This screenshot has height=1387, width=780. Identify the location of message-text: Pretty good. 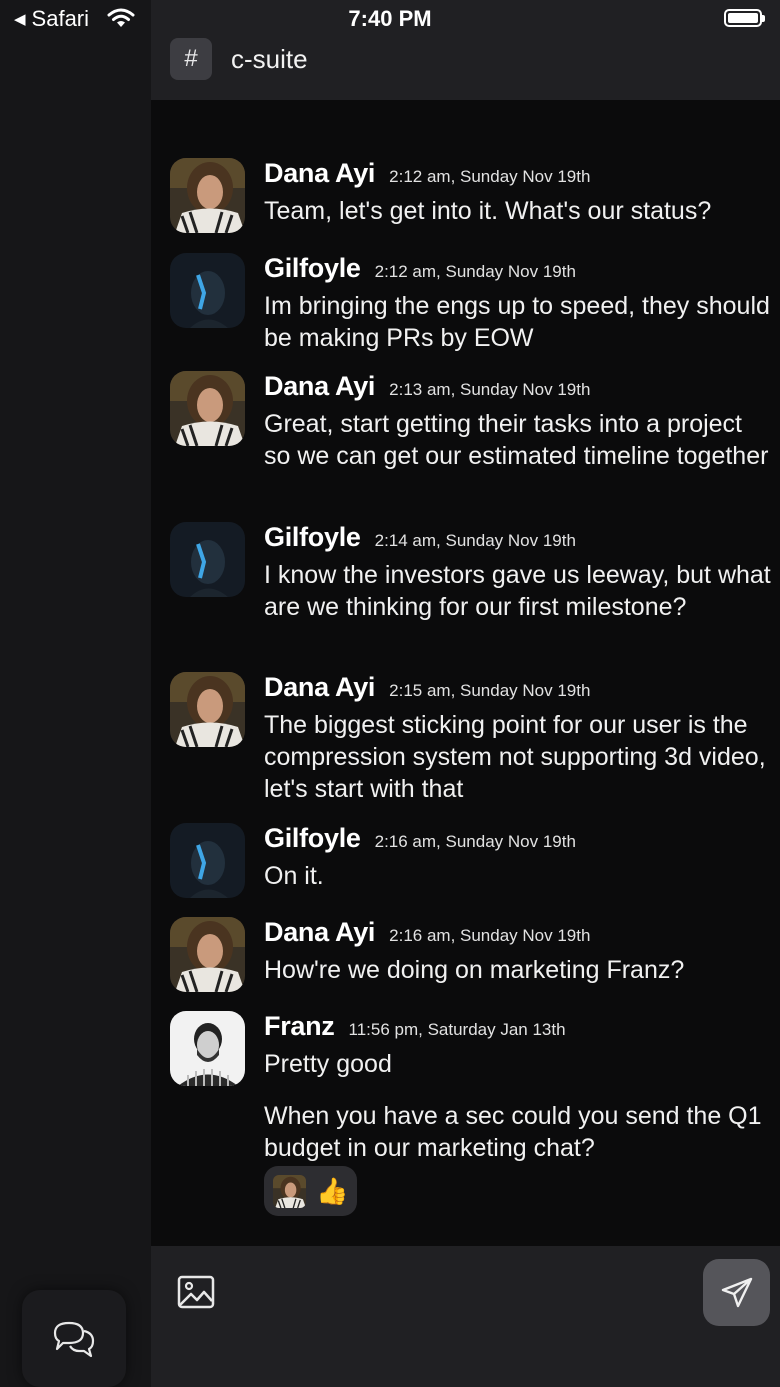
(328, 1064).